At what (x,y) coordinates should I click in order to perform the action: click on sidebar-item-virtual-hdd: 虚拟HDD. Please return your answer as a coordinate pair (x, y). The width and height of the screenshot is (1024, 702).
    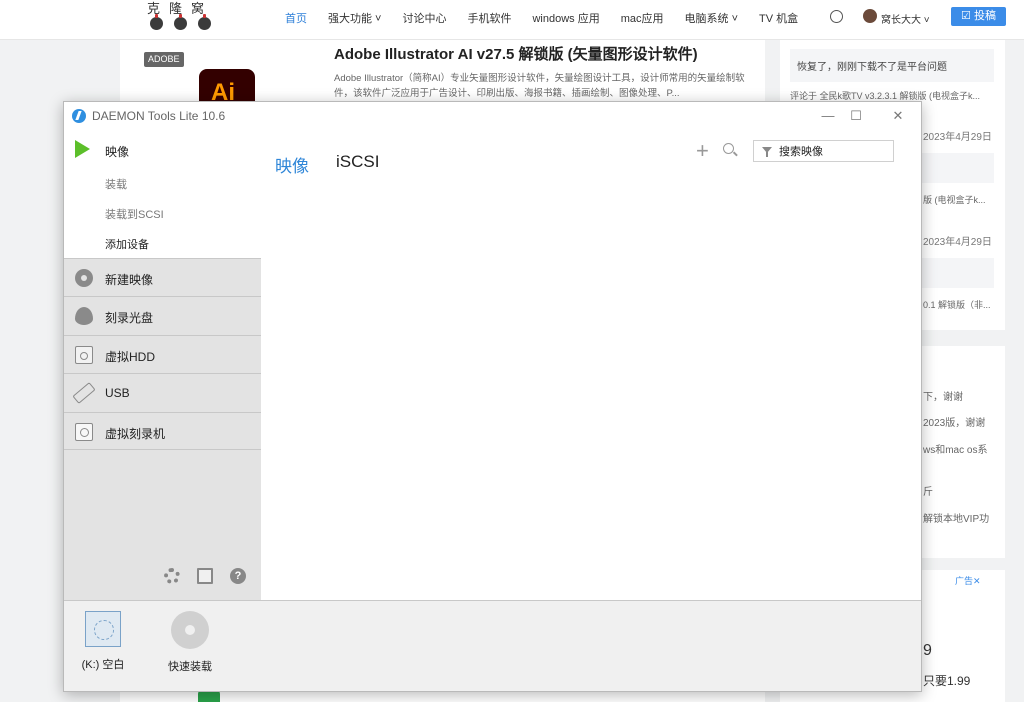
    Looking at the image, I should click on (162, 354).